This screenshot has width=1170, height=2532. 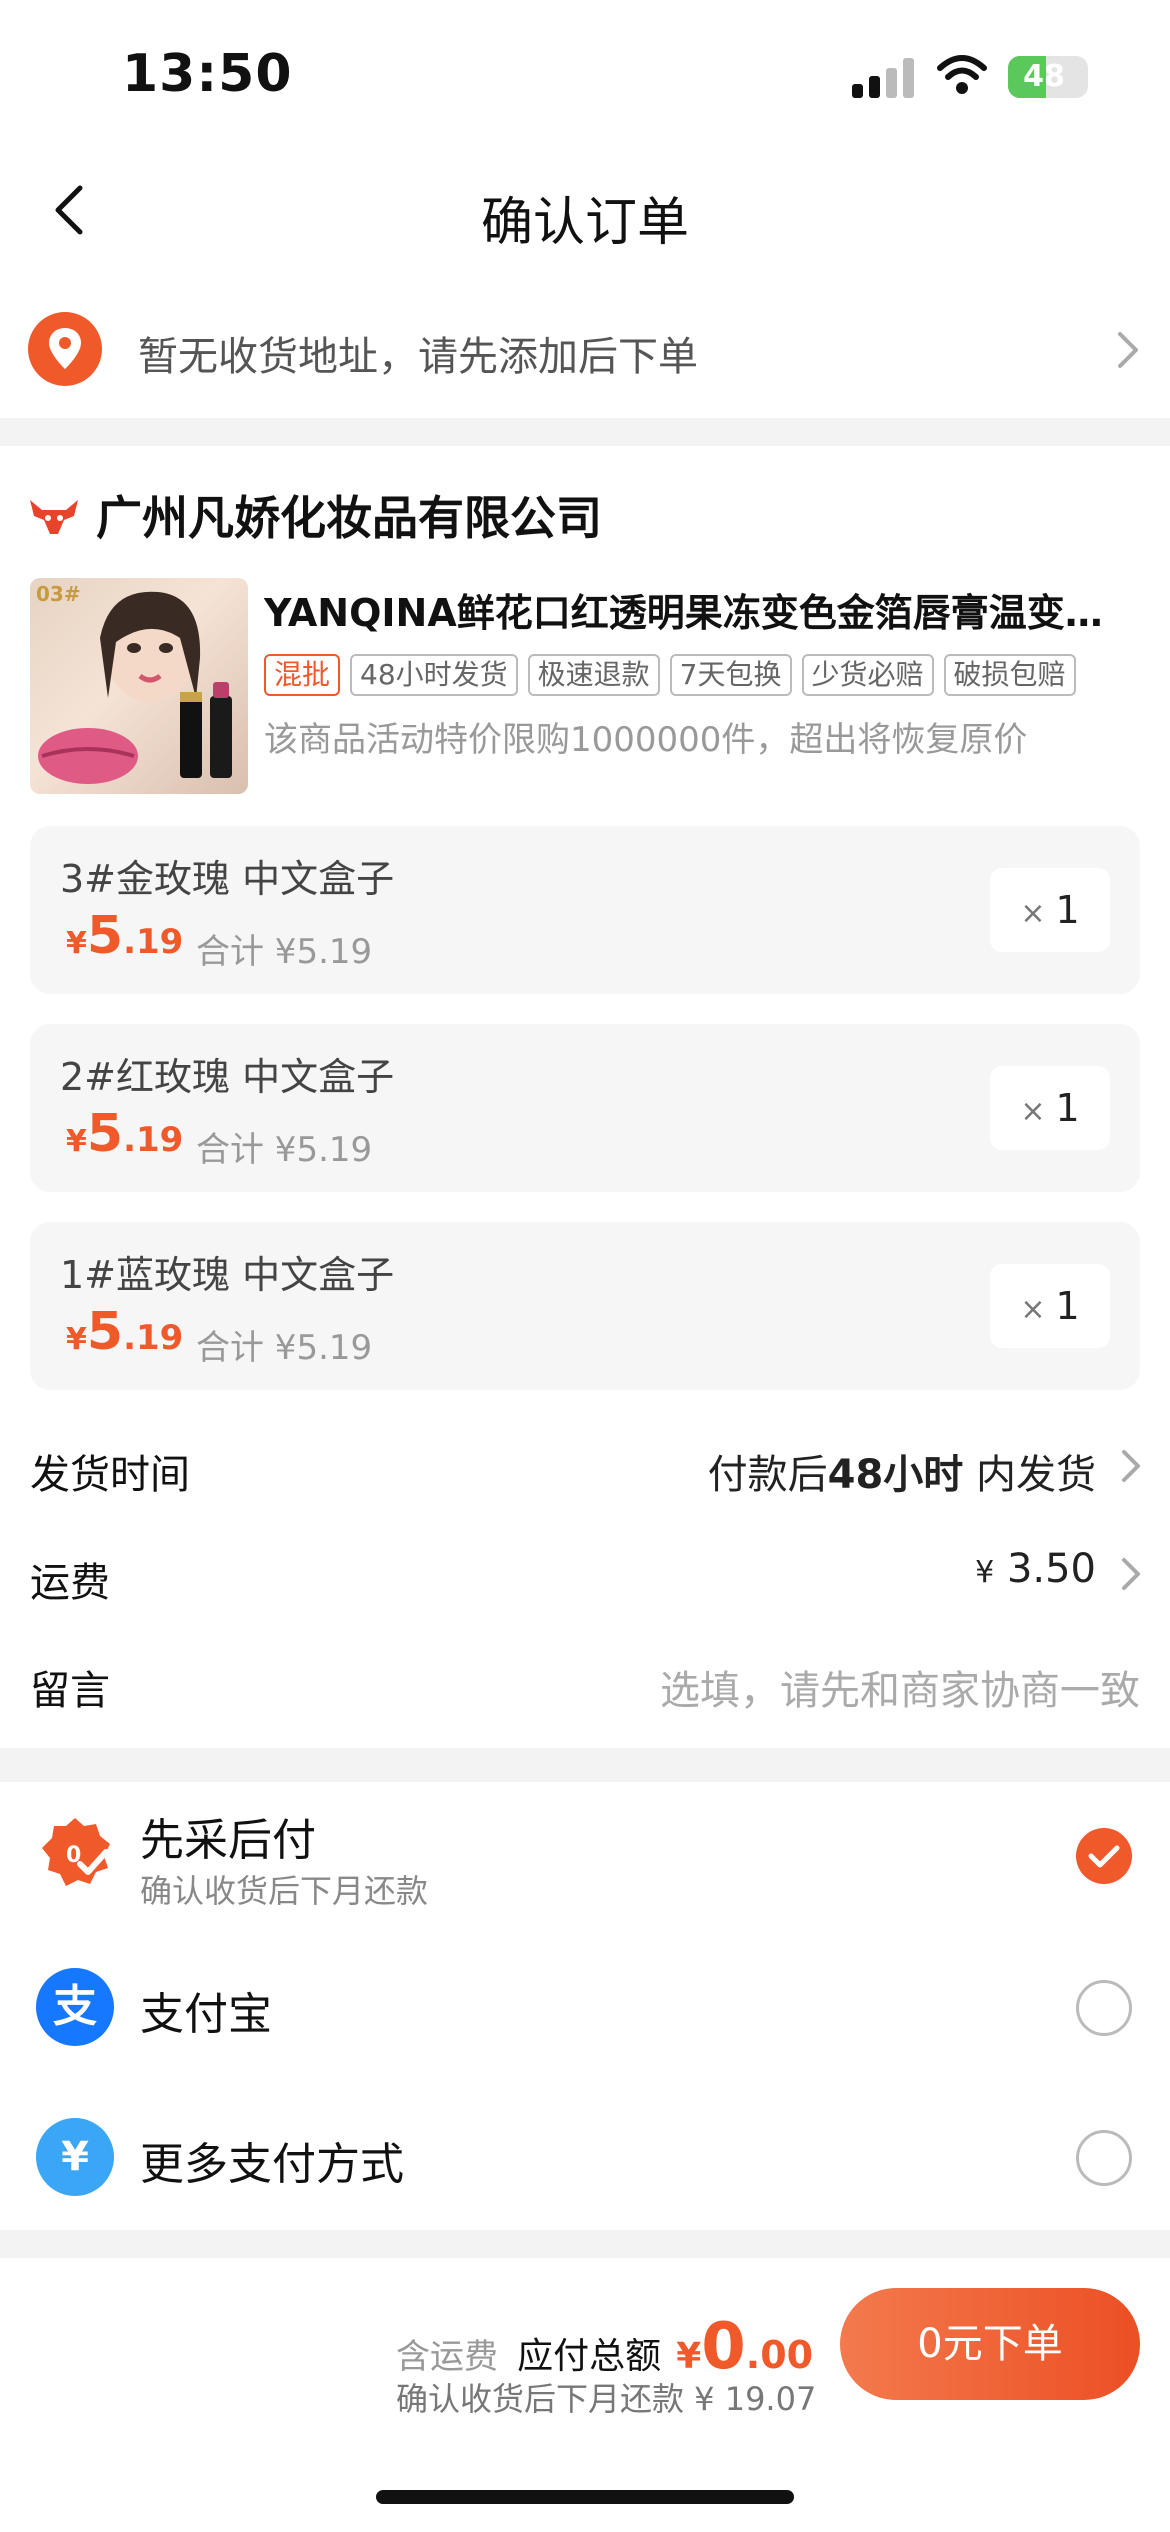 What do you see at coordinates (1044, 76) in the screenshot?
I see `battery-level: 48` at bounding box center [1044, 76].